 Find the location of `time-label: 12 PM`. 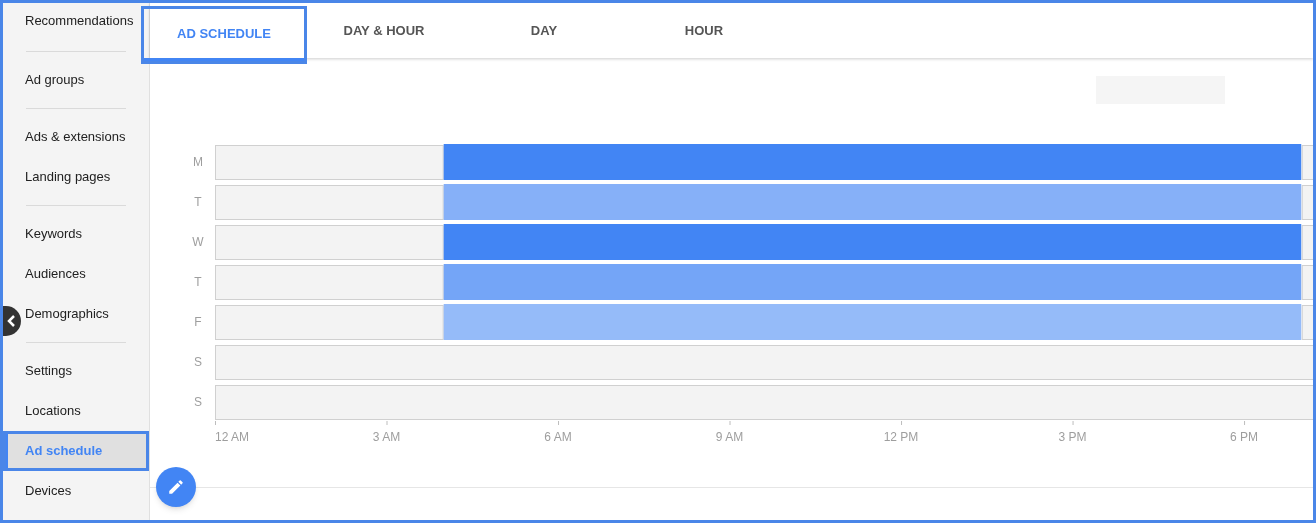

time-label: 12 PM is located at coordinates (901, 437).